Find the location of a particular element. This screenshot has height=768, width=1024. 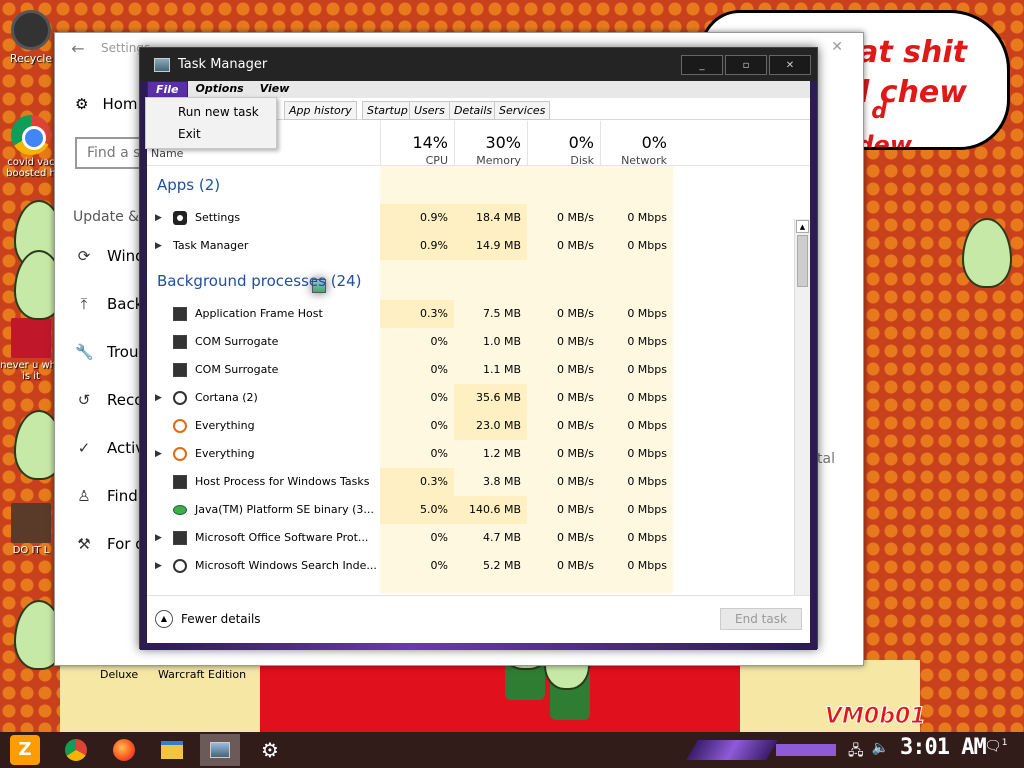

taskmanager-icon is located at coordinates (220, 750).